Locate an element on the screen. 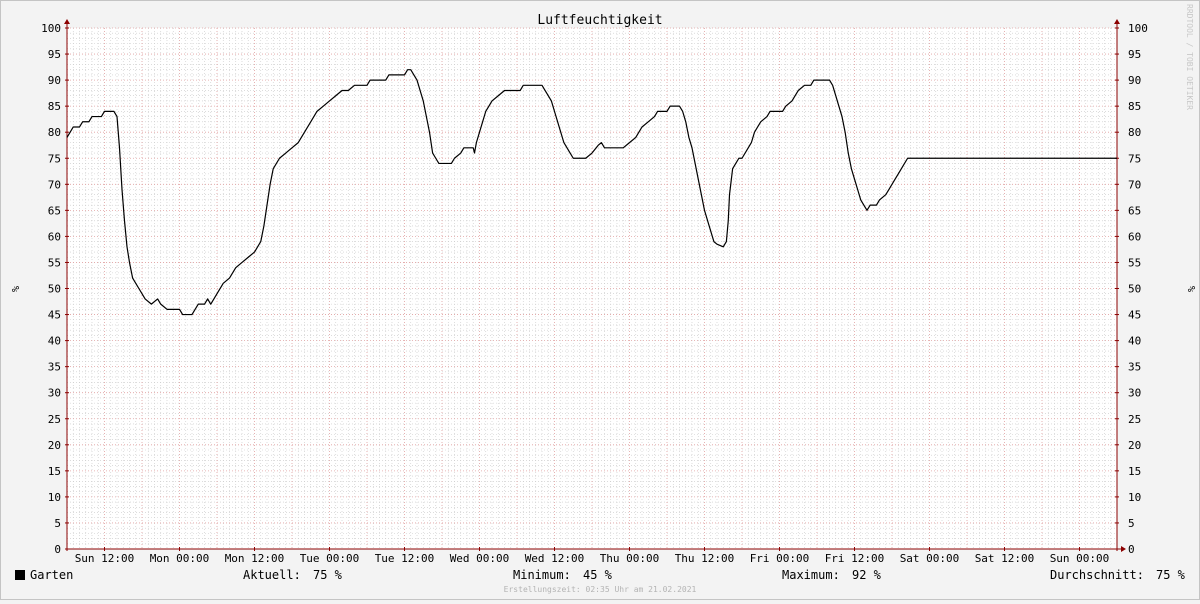  y-tick-label-left: 25 is located at coordinates (54, 419).